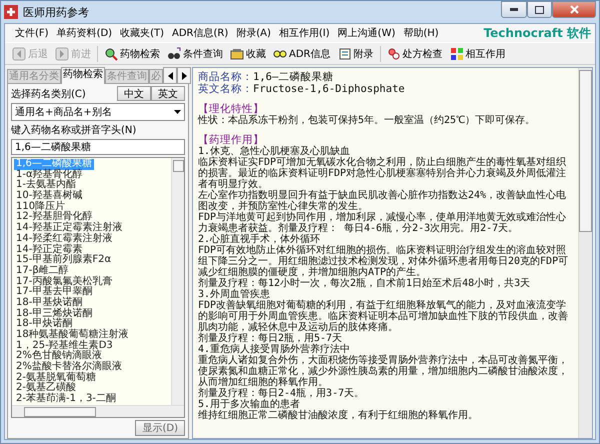 Image resolution: width=600 pixels, height=444 pixels. What do you see at coordinates (270, 338) in the screenshot?
I see `paragraph: 剂量及疗程：每日2瓶，用5-7天` at bounding box center [270, 338].